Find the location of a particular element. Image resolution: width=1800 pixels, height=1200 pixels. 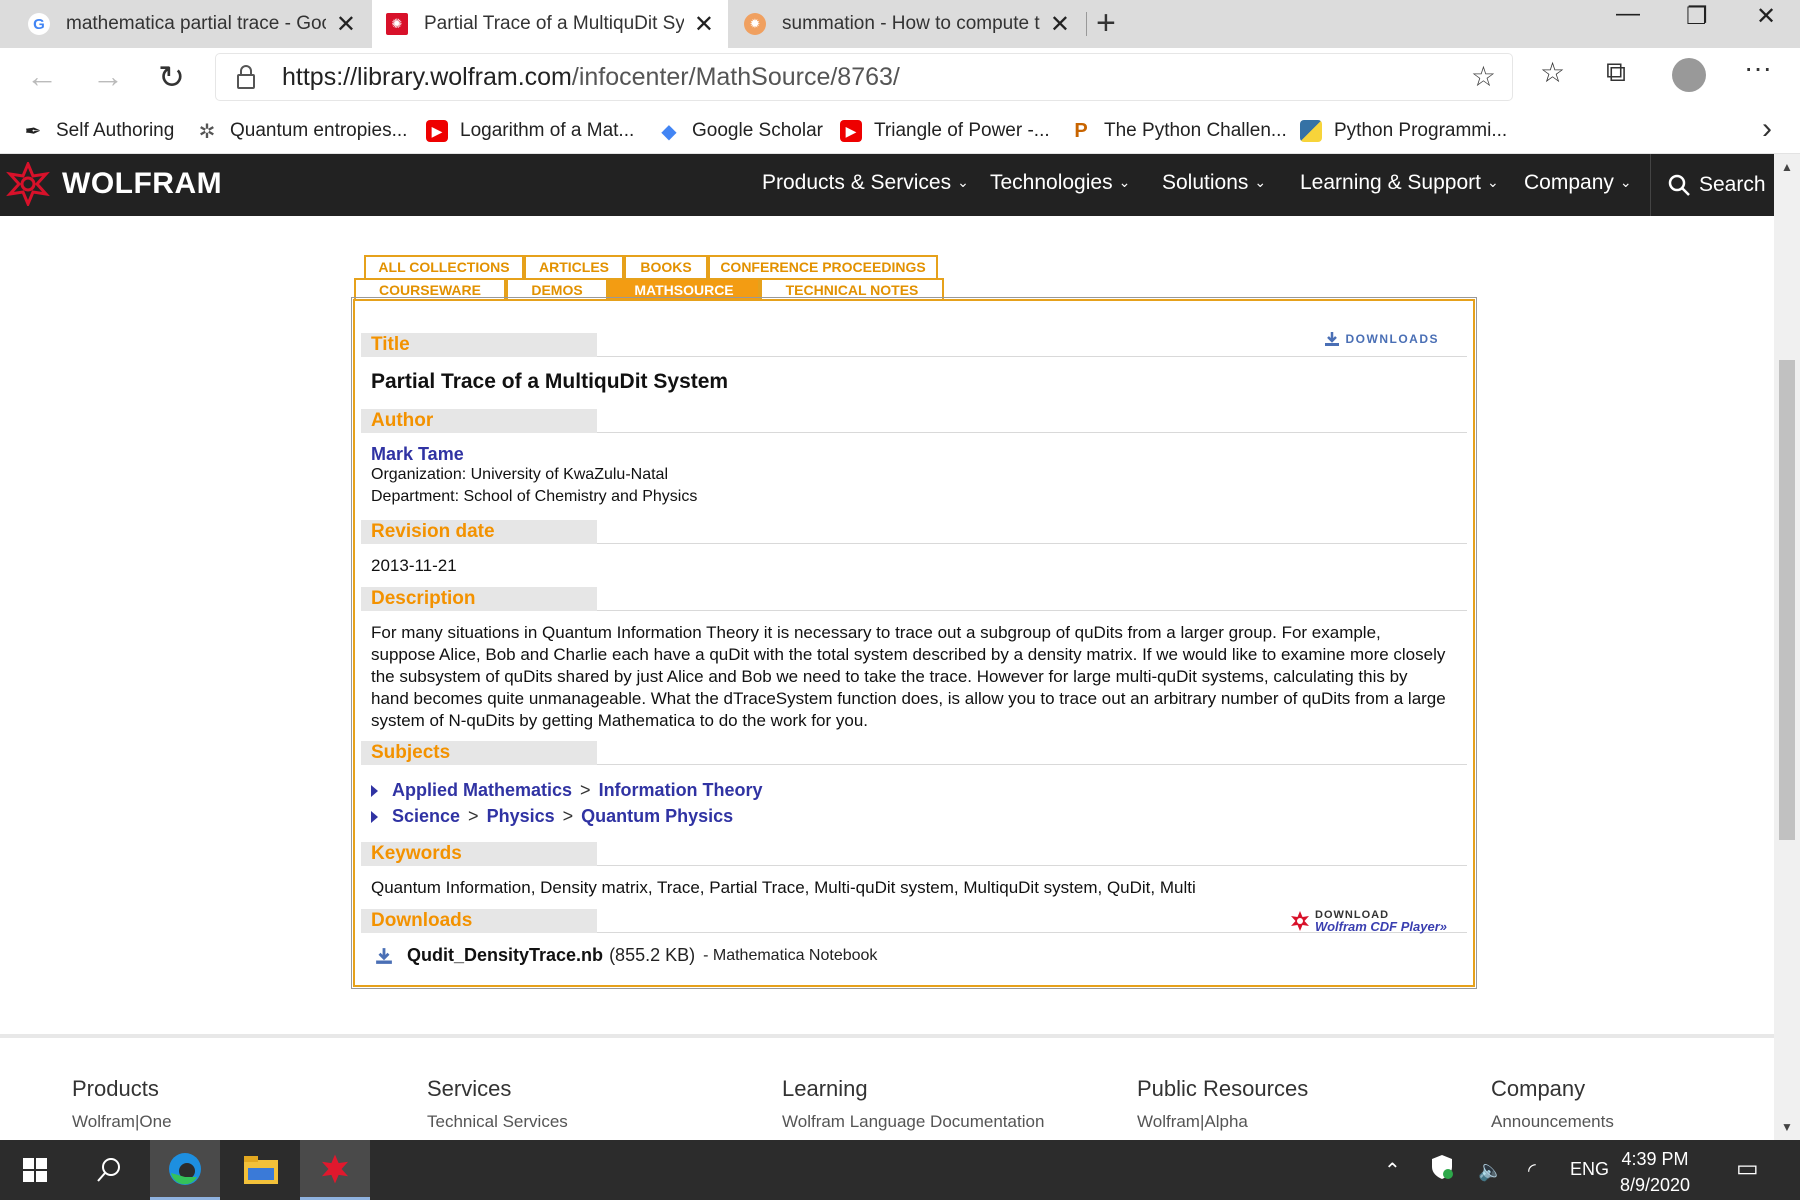

browser-tab-wolfram: ✺ Partial Trace of a MultiquDit Syst ✕ is located at coordinates (550, 24).